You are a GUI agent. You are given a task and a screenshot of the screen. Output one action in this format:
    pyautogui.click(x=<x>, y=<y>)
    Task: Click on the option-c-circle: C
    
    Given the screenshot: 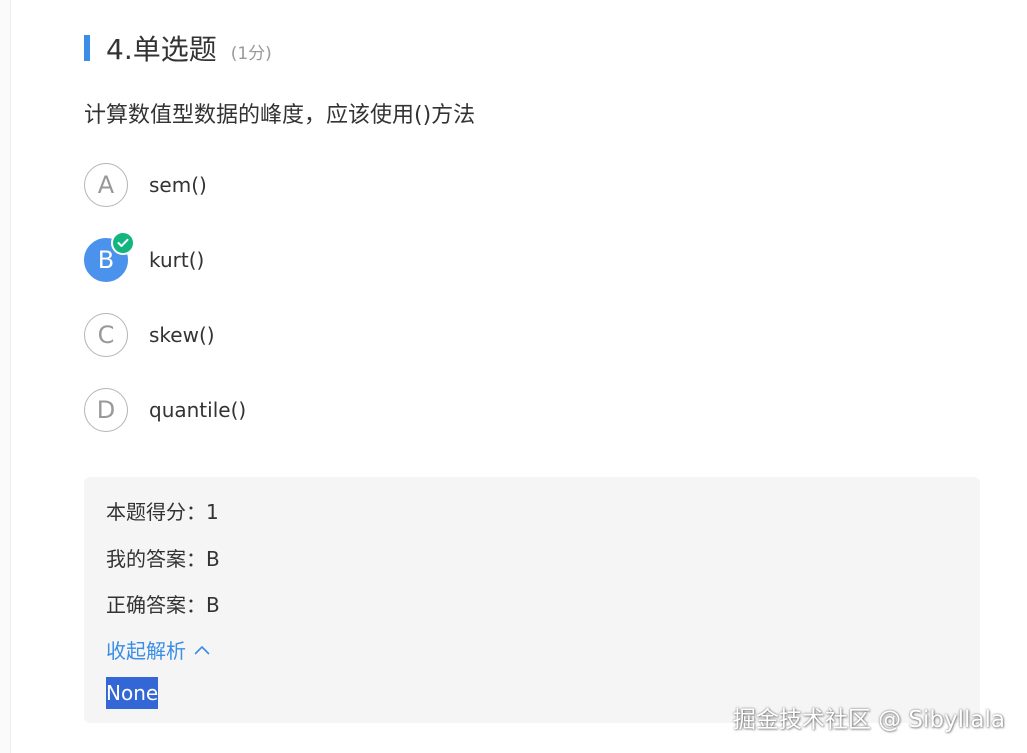 What is the action you would take?
    pyautogui.click(x=106, y=335)
    